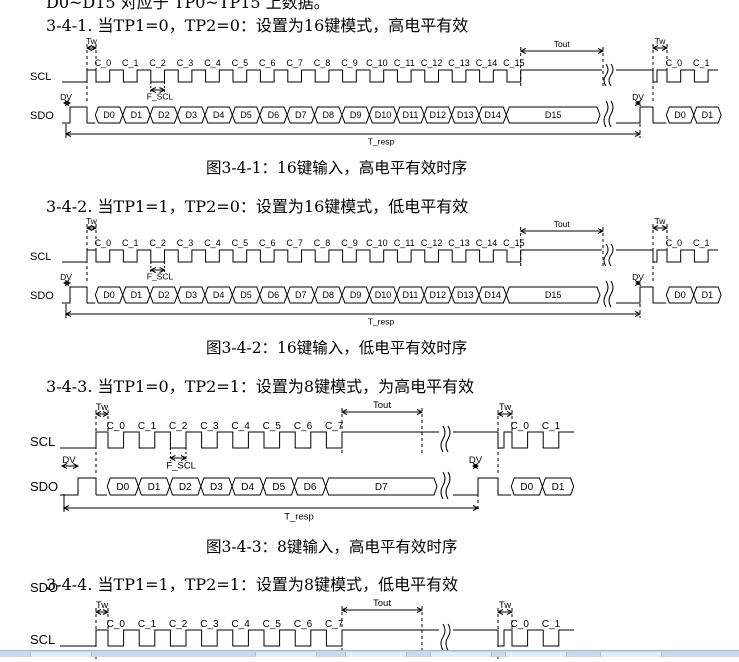  I want to click on sdo-data-d15-label: D15, so click(553, 295).